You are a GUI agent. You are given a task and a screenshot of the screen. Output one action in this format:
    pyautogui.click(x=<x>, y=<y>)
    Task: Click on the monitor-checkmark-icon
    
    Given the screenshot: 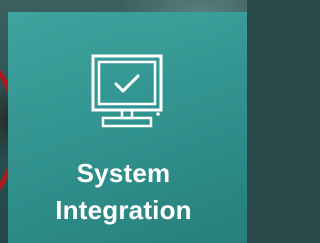 What is the action you would take?
    pyautogui.click(x=127, y=91)
    